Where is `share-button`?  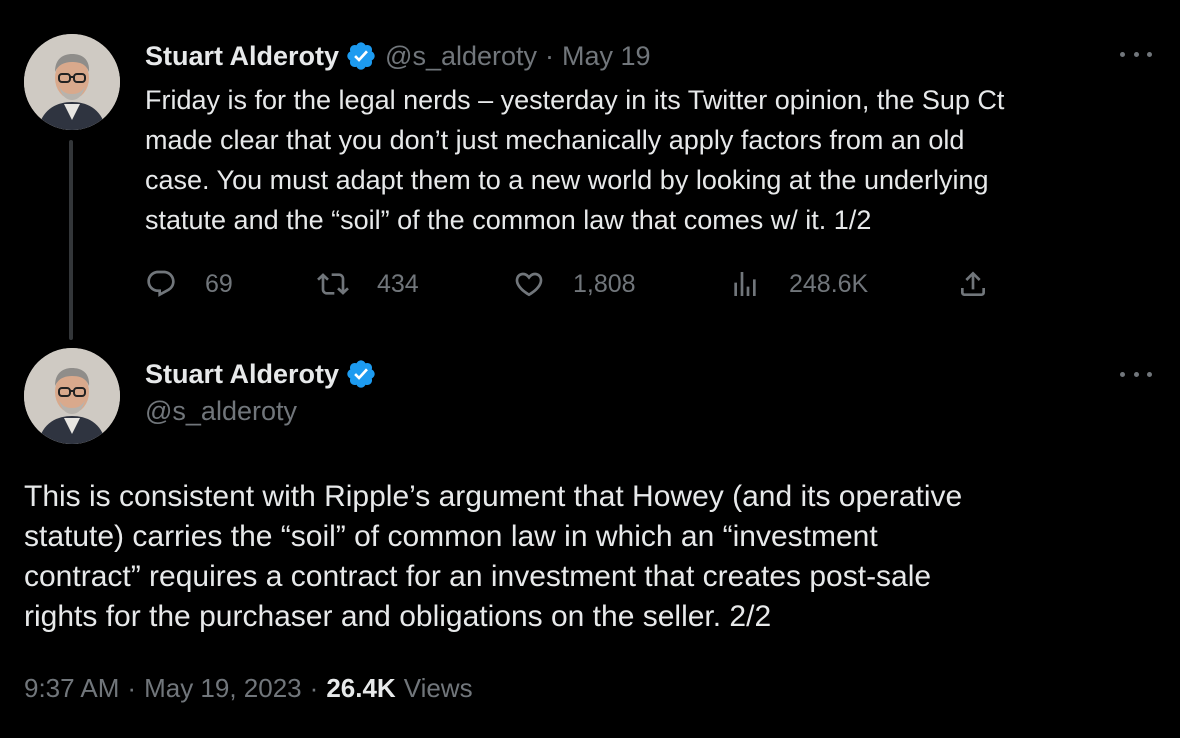
share-button is located at coordinates (973, 284).